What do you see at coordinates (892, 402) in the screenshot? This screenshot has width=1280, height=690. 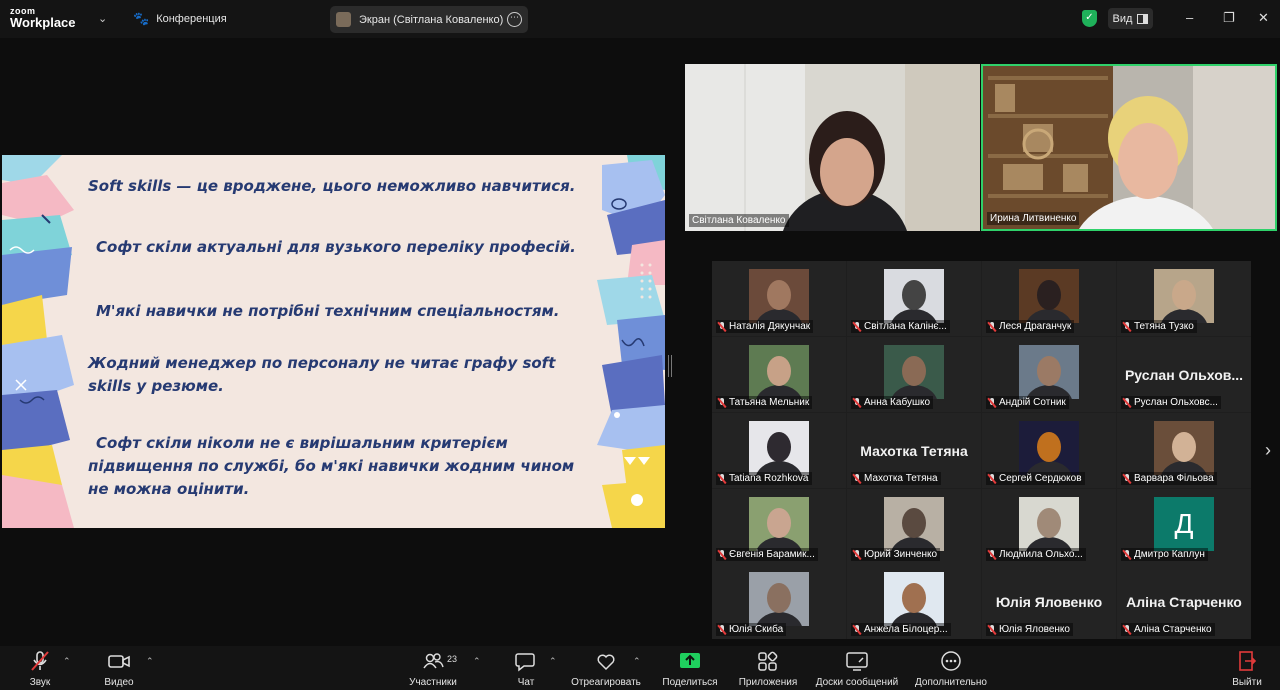 I see `participant-label: Анна Кабушко` at bounding box center [892, 402].